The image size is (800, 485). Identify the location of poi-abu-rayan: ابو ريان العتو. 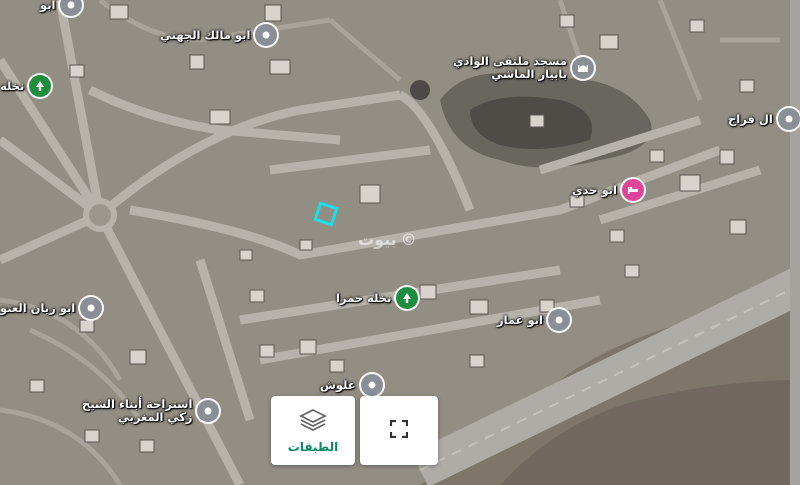
(51, 308).